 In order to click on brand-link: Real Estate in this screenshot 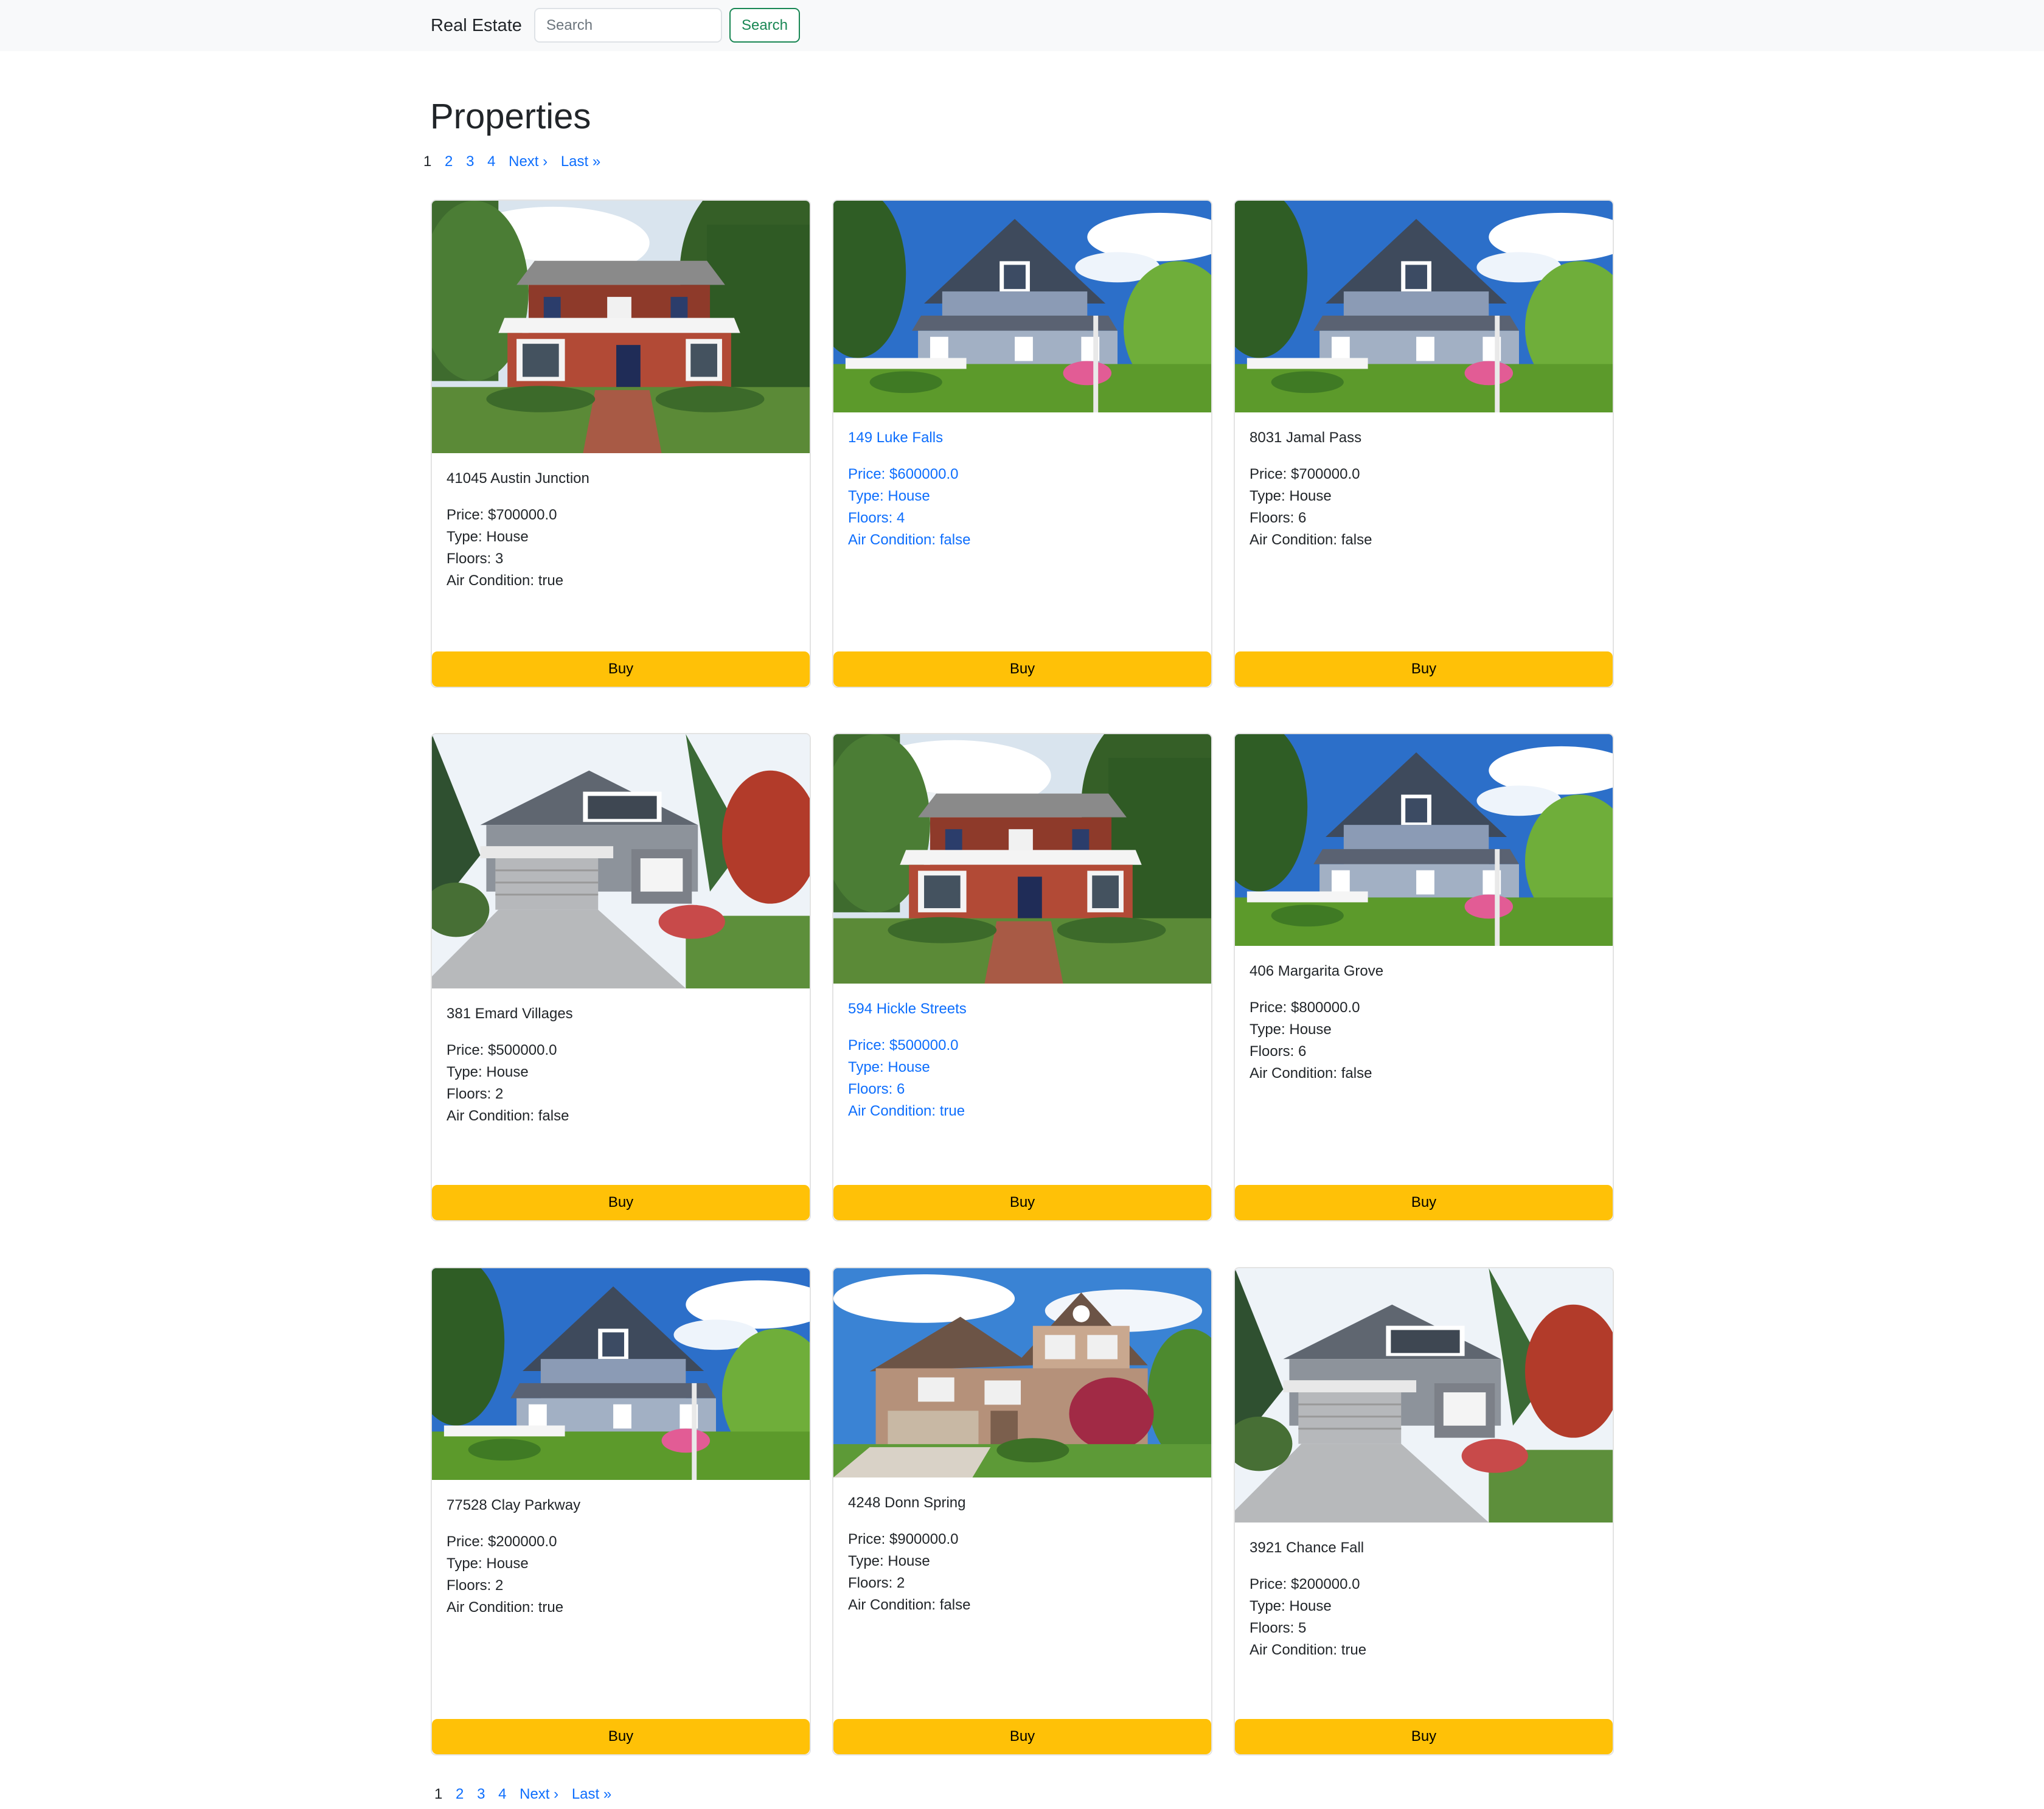, I will do `click(476, 25)`.